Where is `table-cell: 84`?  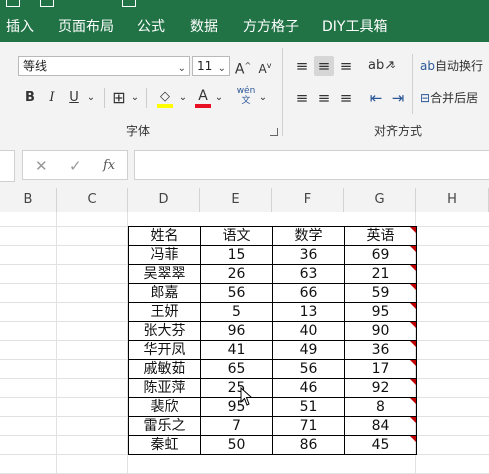
table-cell: 84 is located at coordinates (380, 426).